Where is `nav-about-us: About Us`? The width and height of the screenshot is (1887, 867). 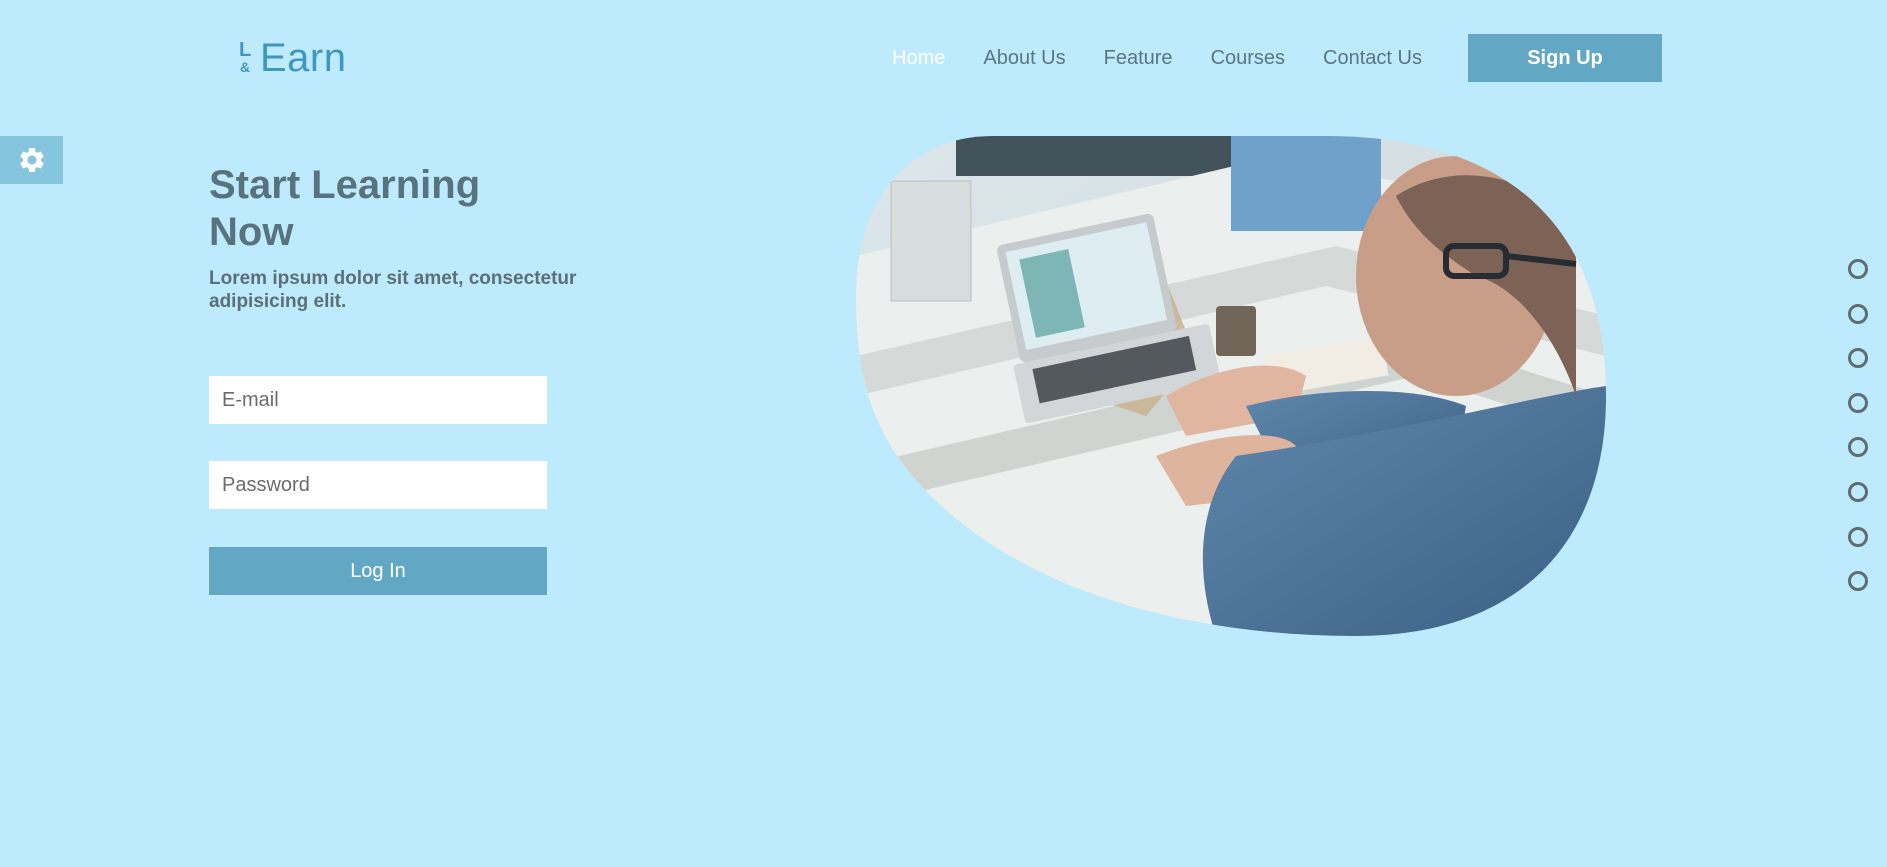 nav-about-us: About Us is located at coordinates (1024, 58).